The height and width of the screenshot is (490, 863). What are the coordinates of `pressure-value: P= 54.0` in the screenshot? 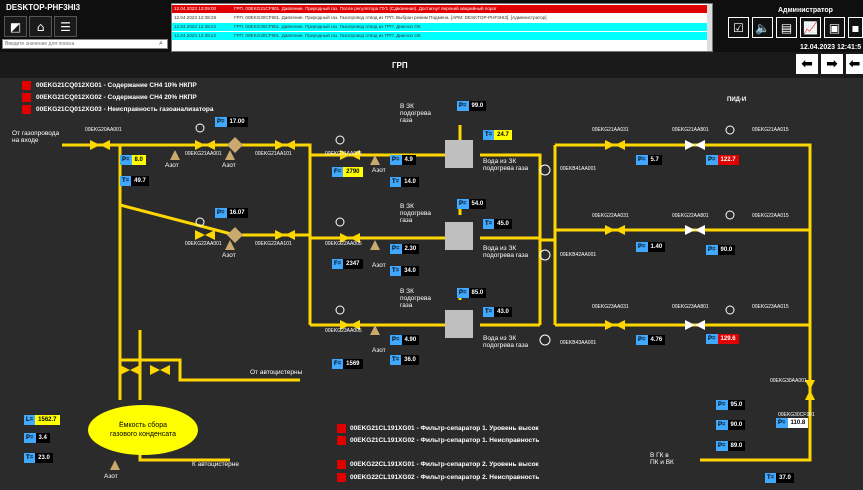 It's located at (472, 204).